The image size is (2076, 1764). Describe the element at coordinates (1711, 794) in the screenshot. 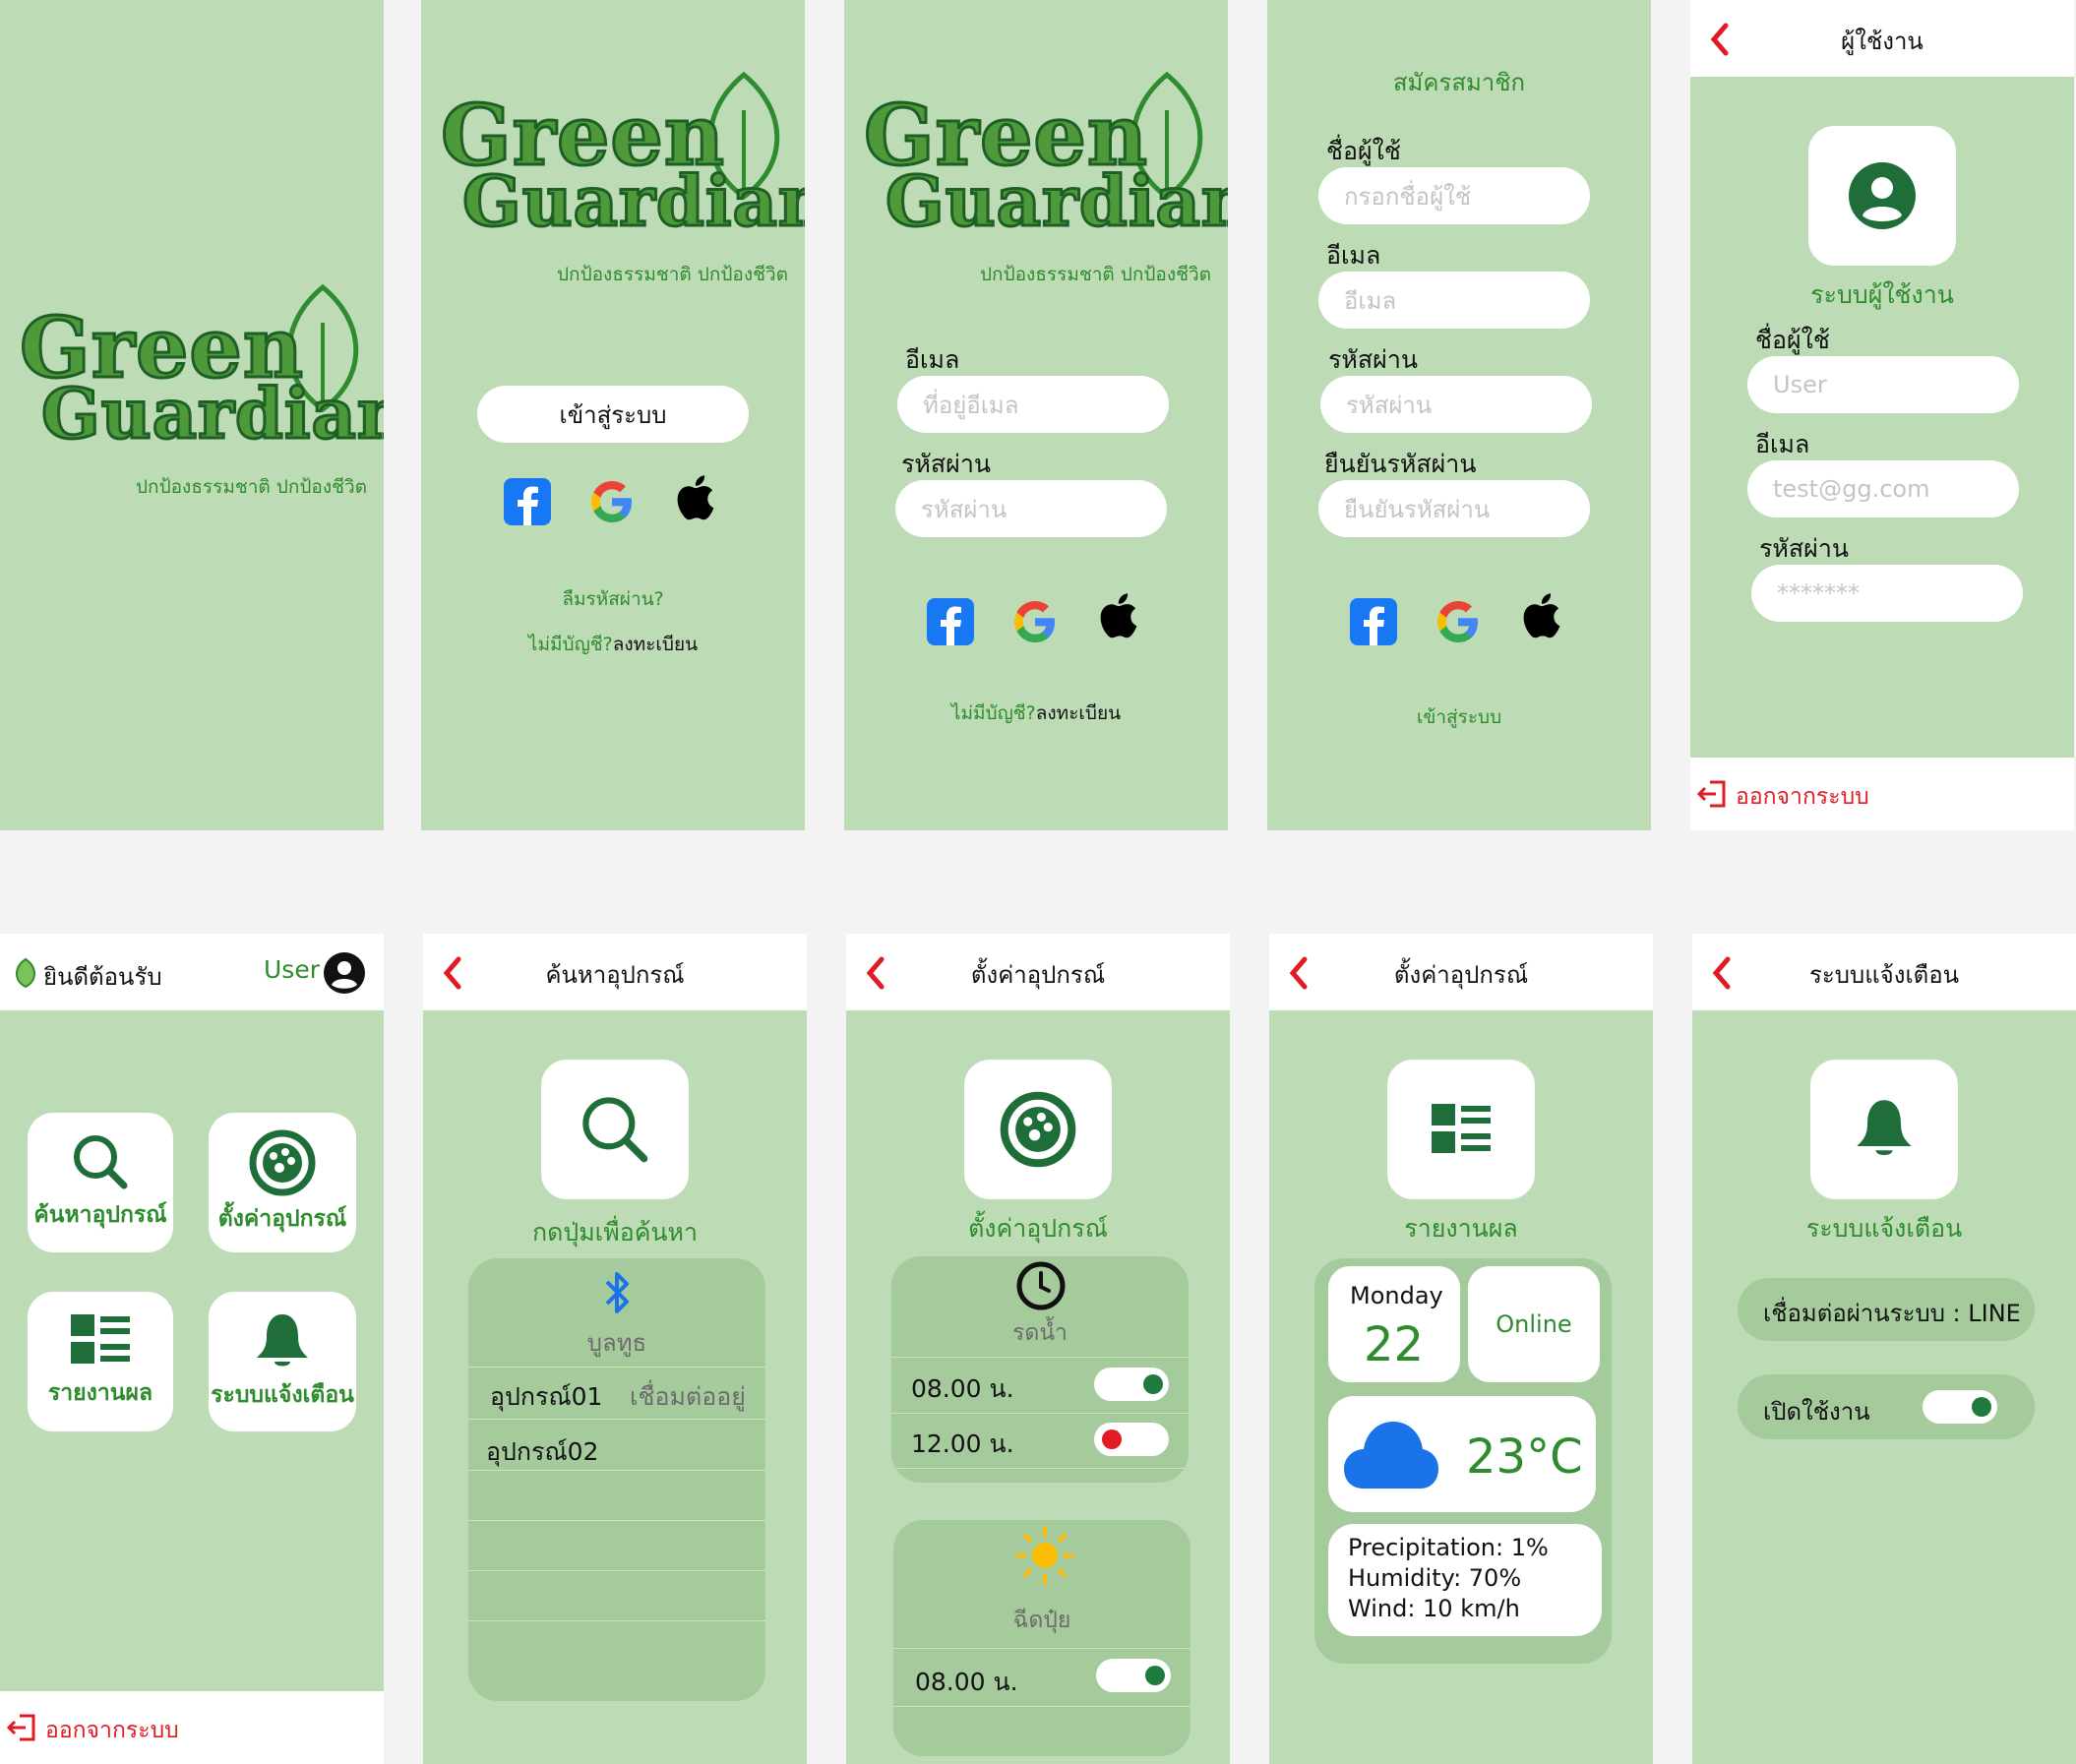

I see `logout-icon` at that location.